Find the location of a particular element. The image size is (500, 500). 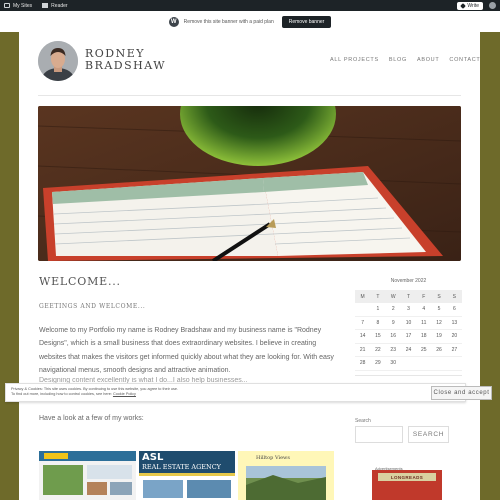

calendar-day-name: F is located at coordinates (424, 296).